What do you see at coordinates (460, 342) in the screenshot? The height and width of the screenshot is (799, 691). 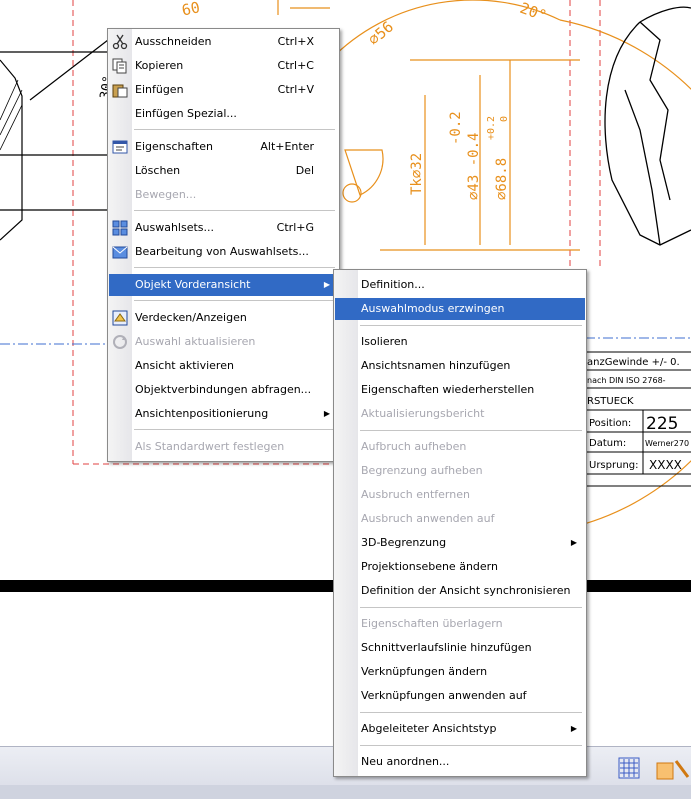 I see `submenu-item-isolieren: Isolieren` at bounding box center [460, 342].